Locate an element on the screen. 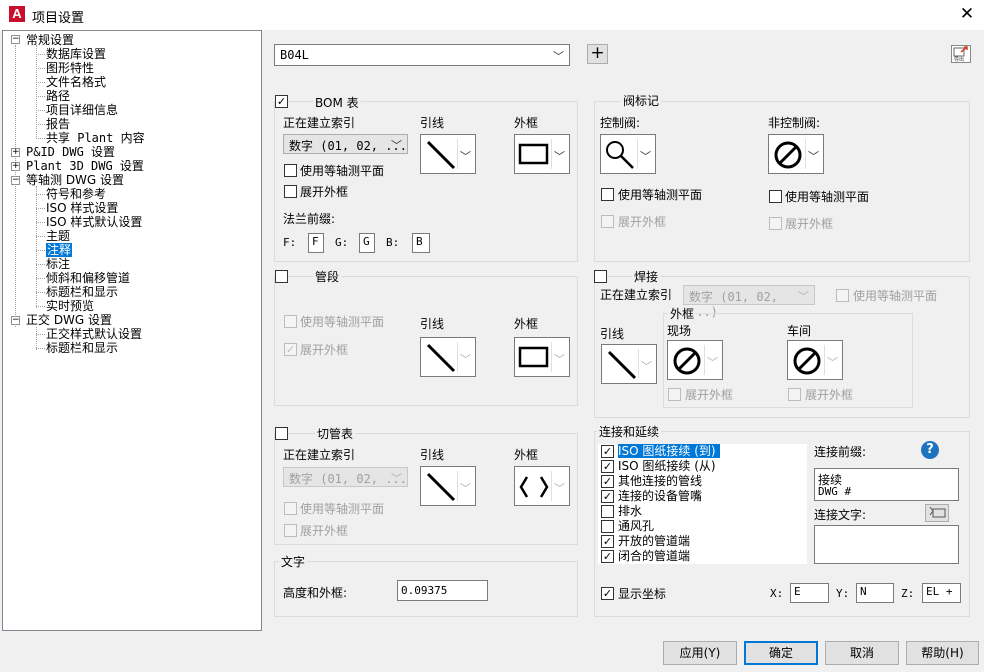  control-expand-frame-checkbox is located at coordinates (607, 221).